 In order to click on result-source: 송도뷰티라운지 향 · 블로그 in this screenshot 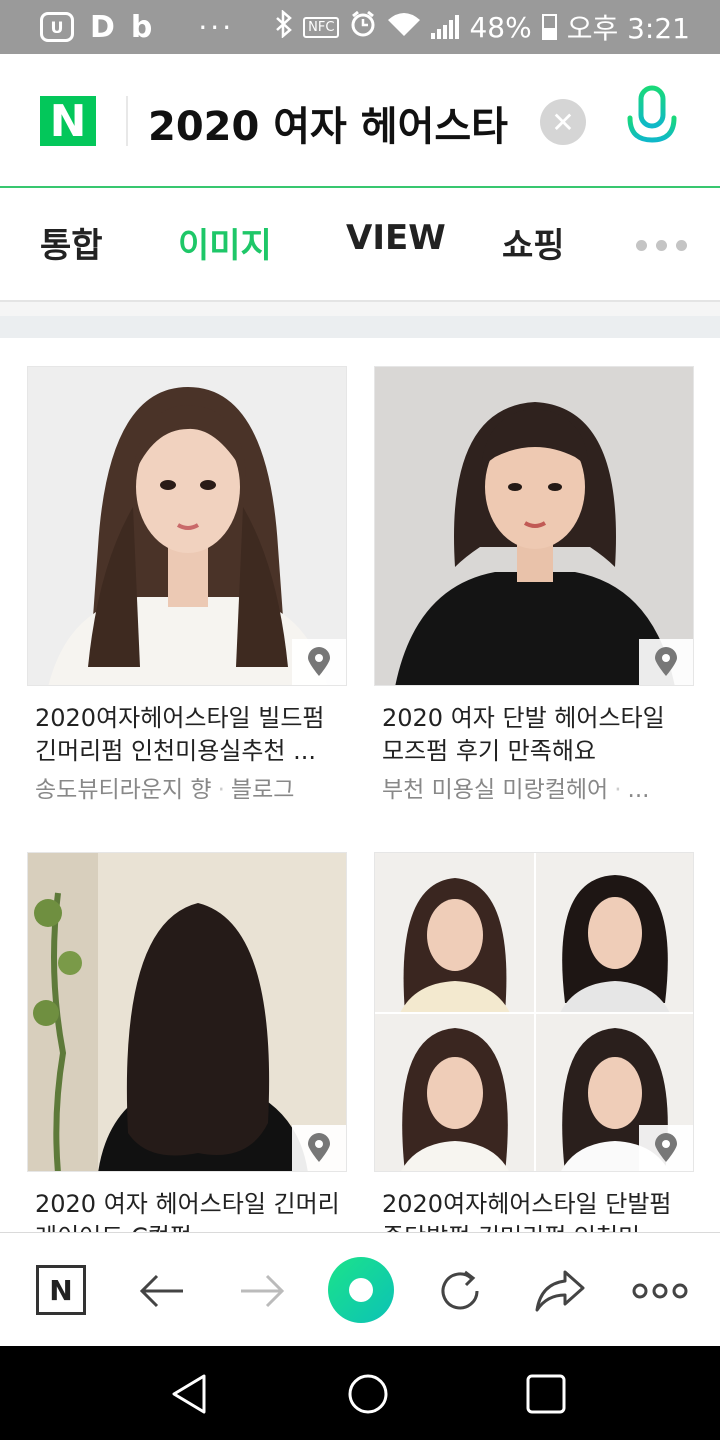, I will do `click(165, 790)`.